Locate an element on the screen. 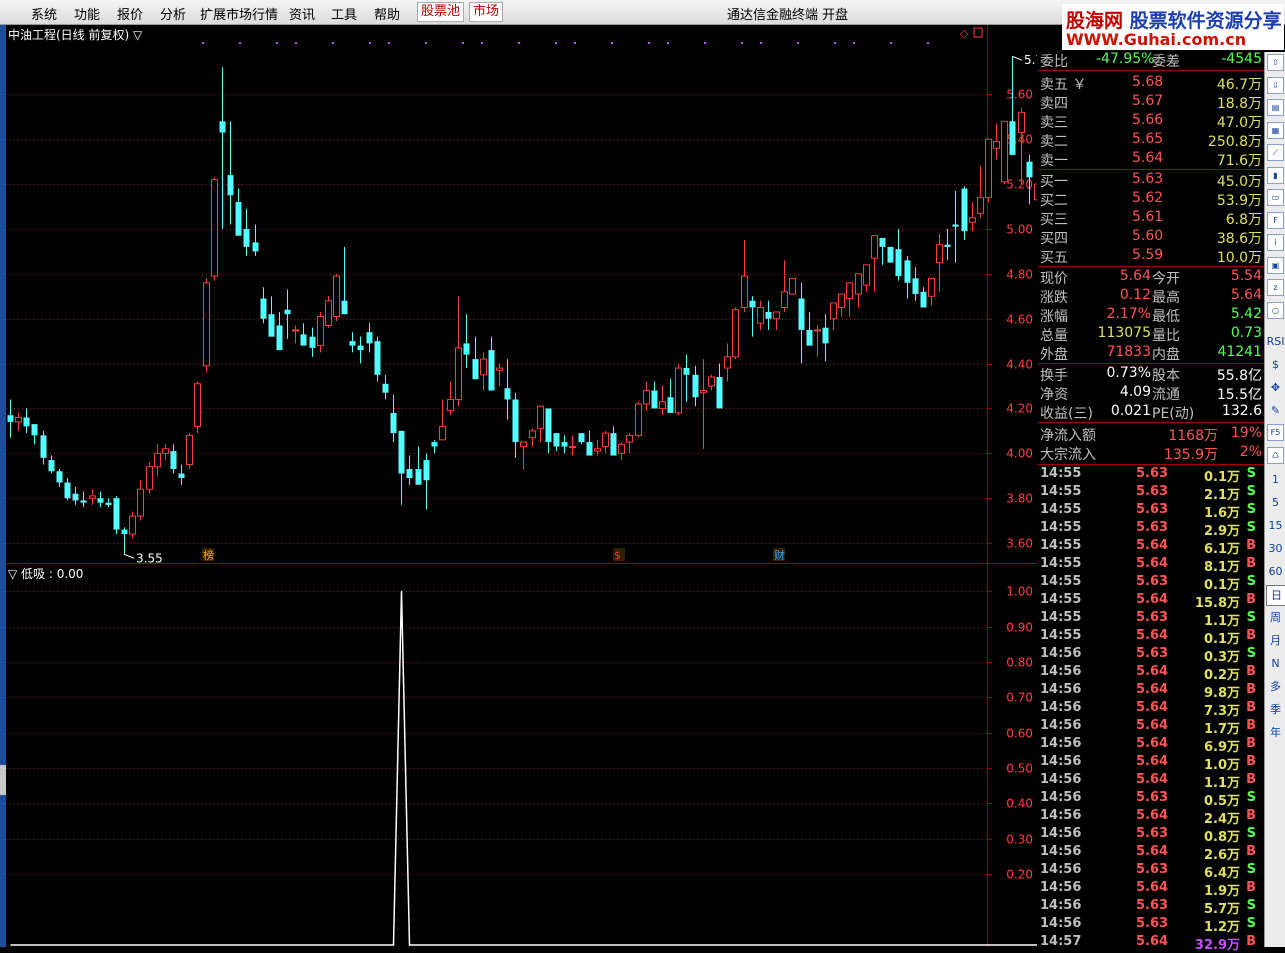 This screenshot has height=953, width=1285. buy-row-1: 买一 5.63 45.0万 is located at coordinates (1151, 180).